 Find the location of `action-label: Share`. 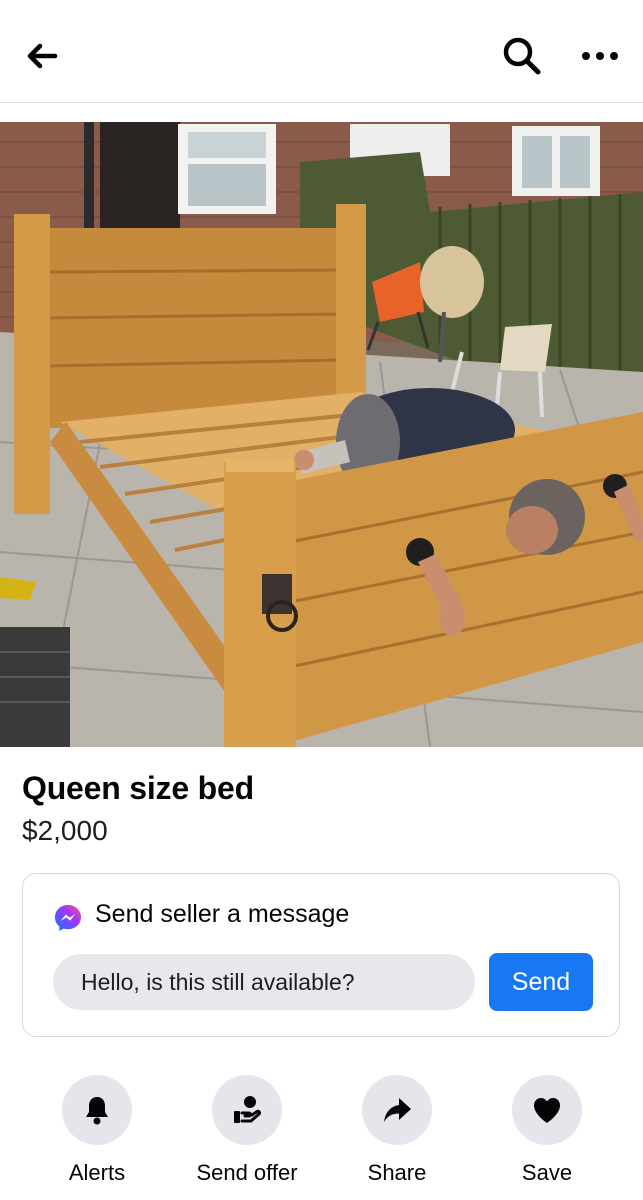

action-label: Share is located at coordinates (397, 1172).